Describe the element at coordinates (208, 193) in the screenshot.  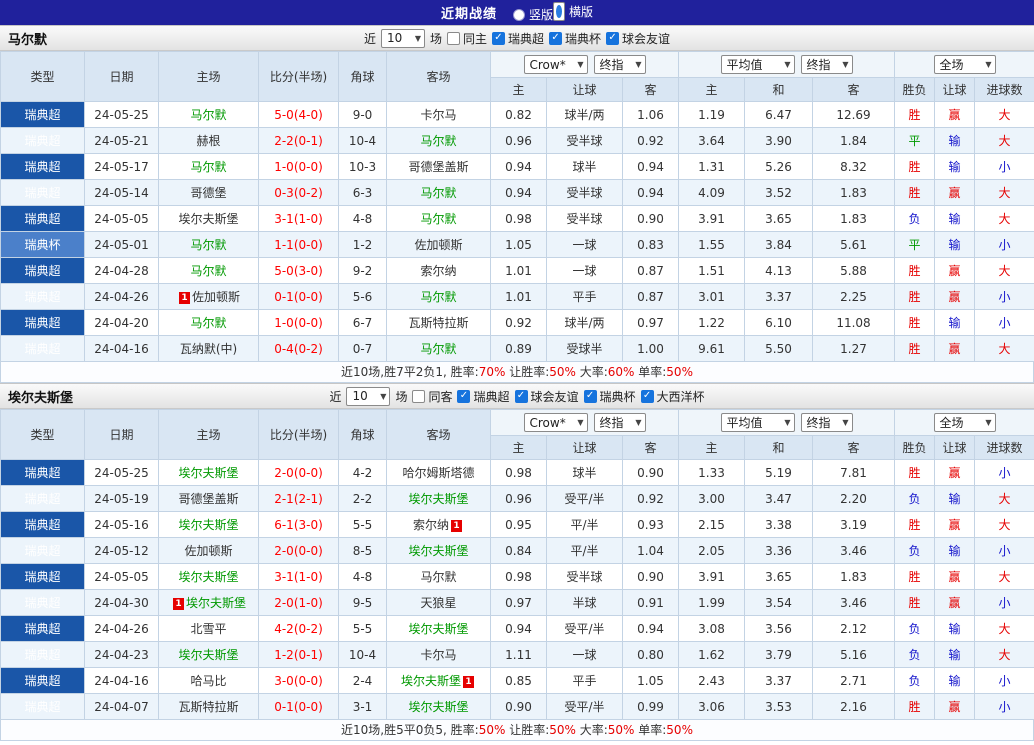
I see `team-link: 哥德堡` at that location.